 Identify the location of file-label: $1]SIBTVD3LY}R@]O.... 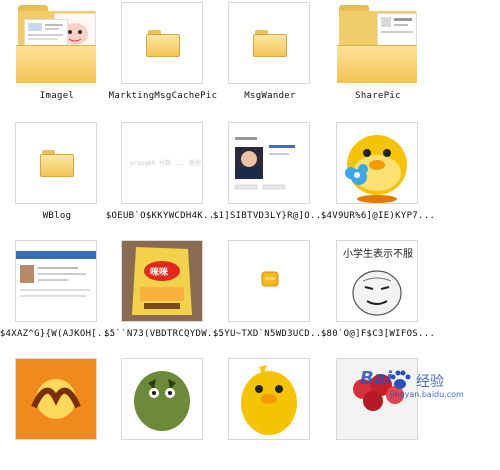
(270, 216).